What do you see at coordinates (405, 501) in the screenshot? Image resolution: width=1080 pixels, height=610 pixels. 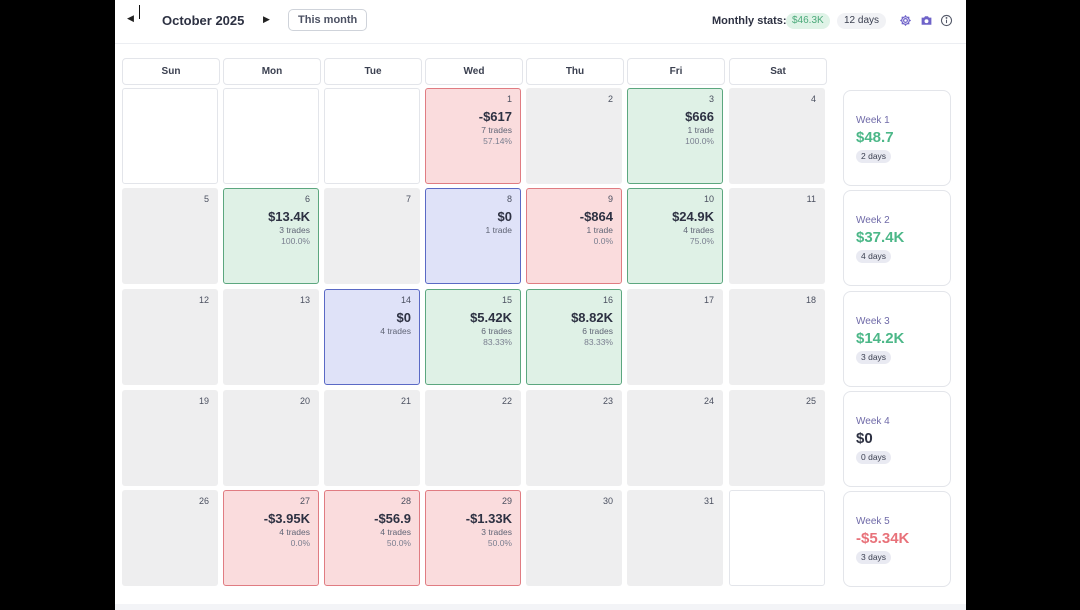 I see `day-number: 28` at bounding box center [405, 501].